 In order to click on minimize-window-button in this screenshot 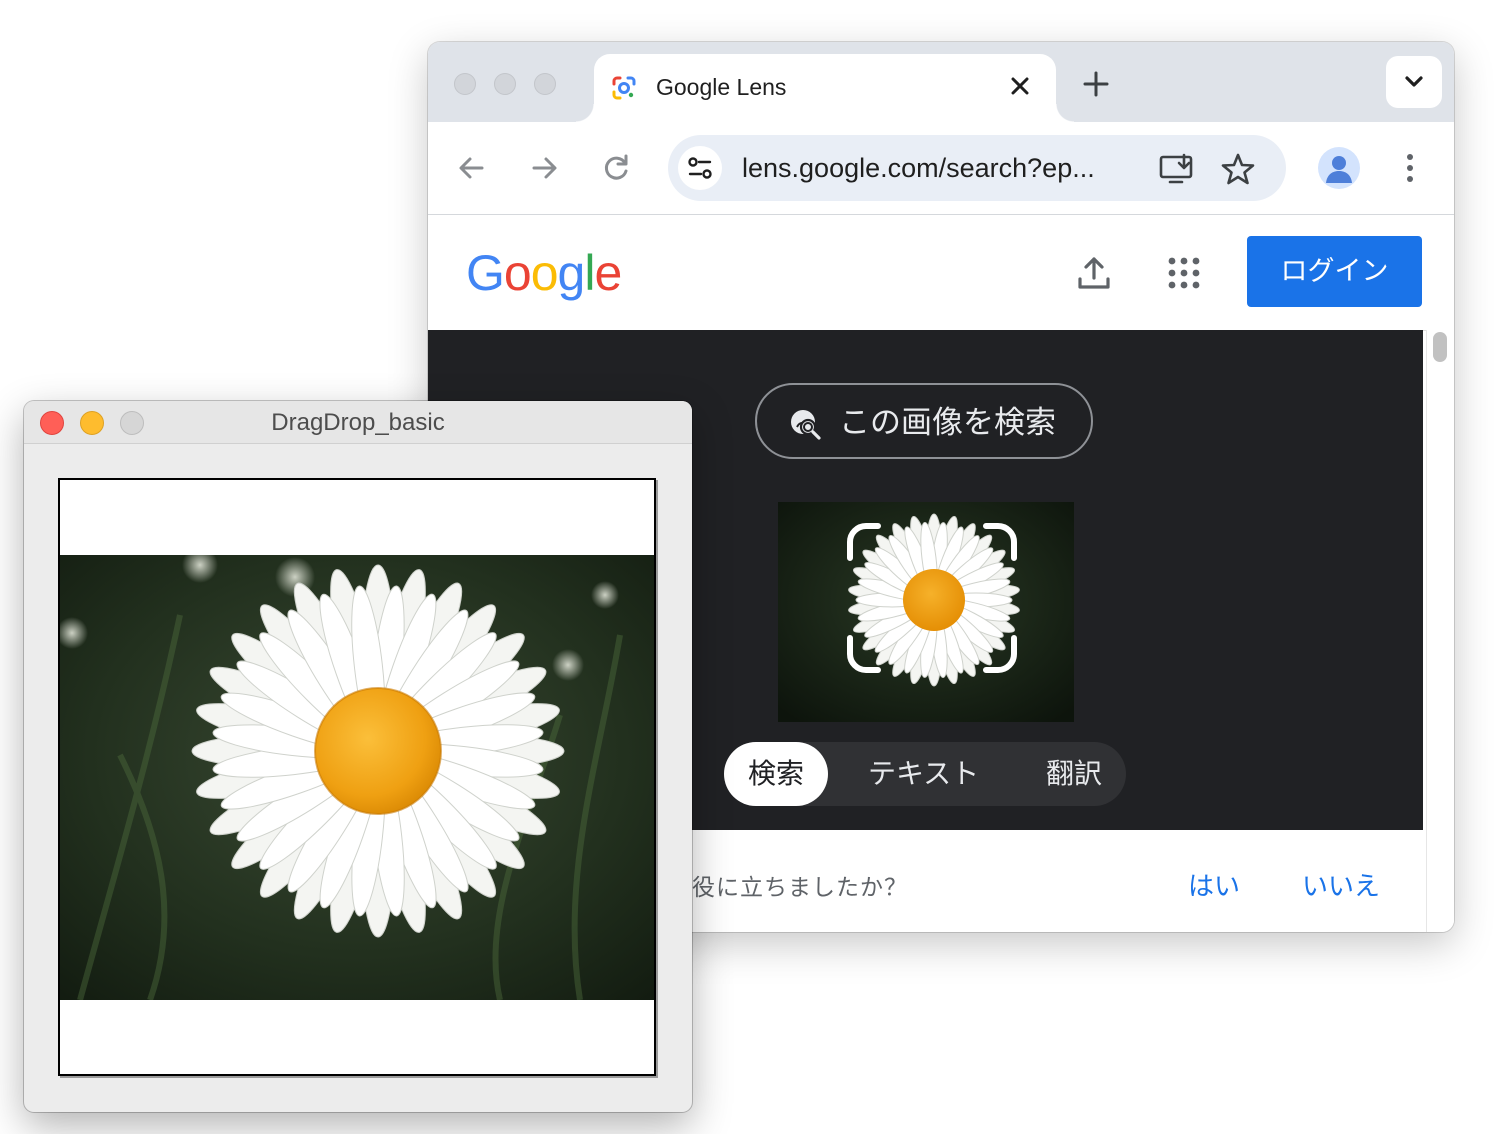, I will do `click(505, 84)`.